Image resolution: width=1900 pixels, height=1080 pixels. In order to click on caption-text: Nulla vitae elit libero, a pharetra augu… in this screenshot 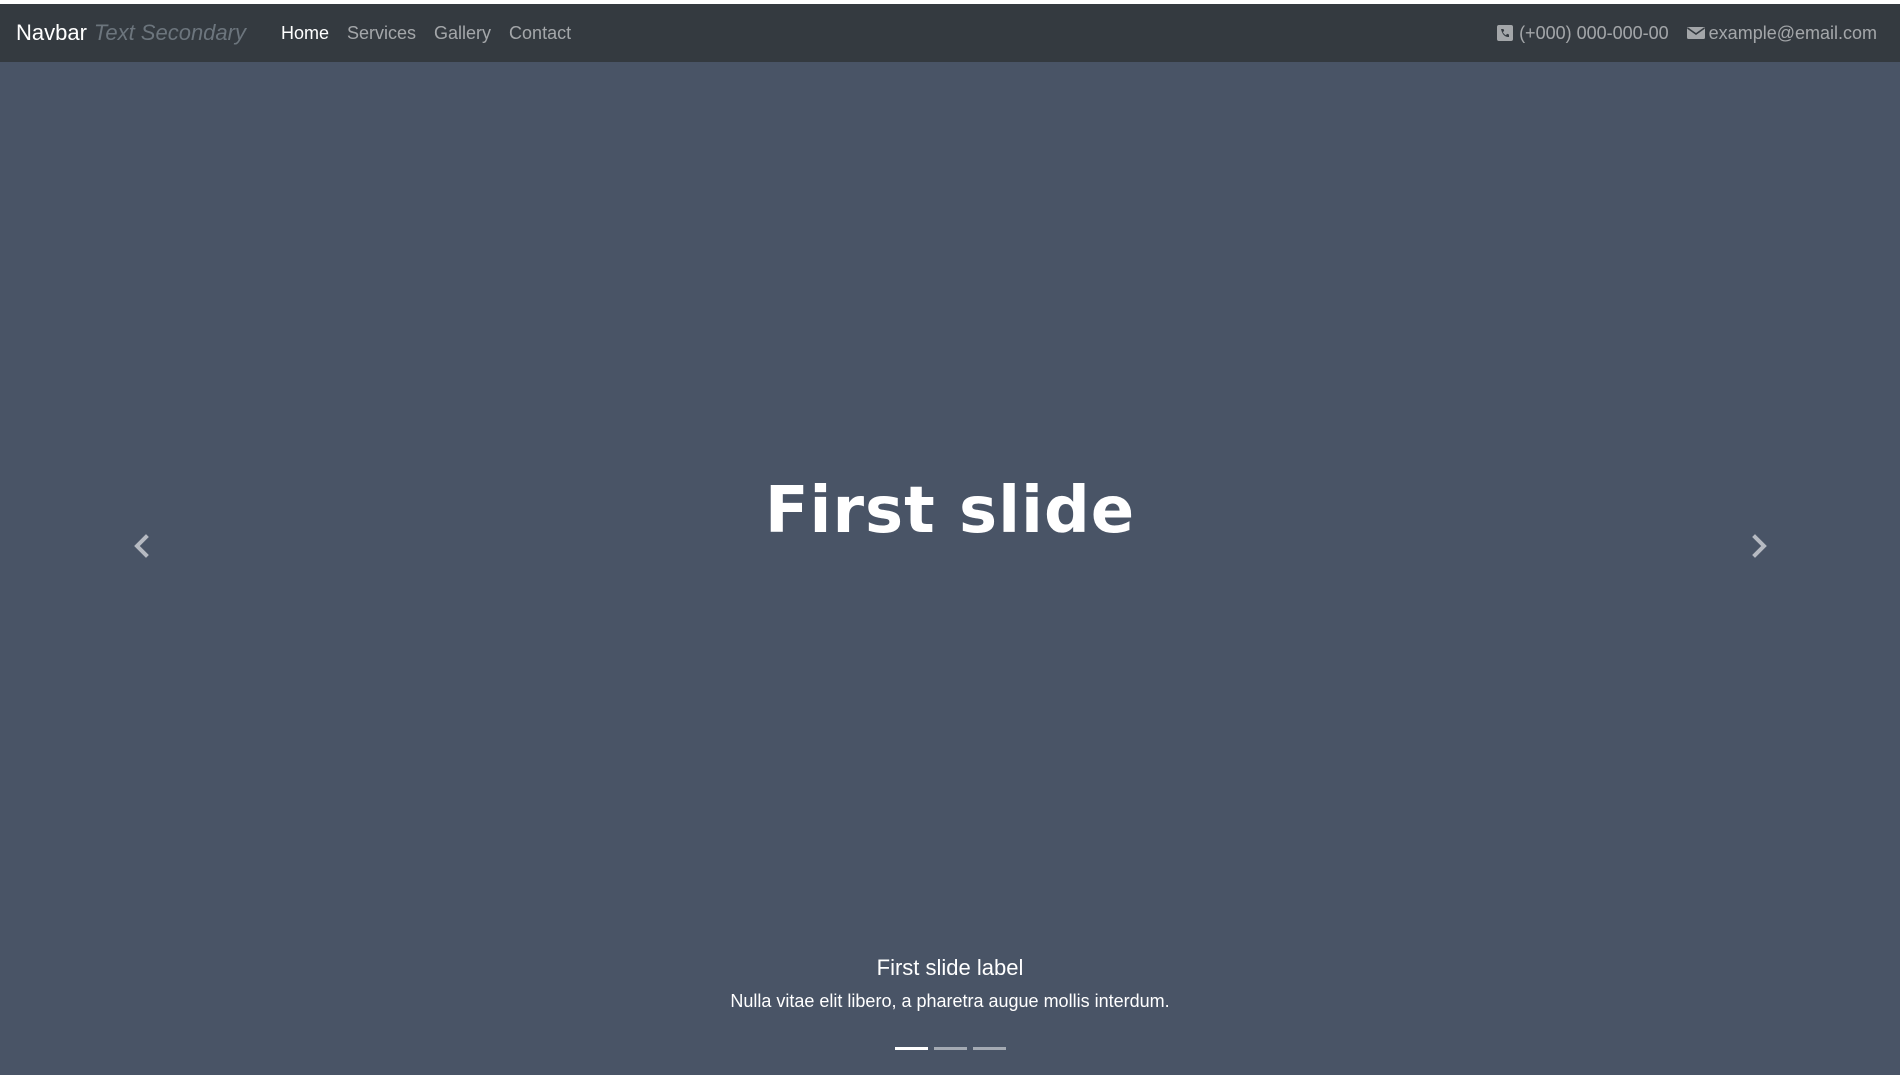, I will do `click(950, 1001)`.